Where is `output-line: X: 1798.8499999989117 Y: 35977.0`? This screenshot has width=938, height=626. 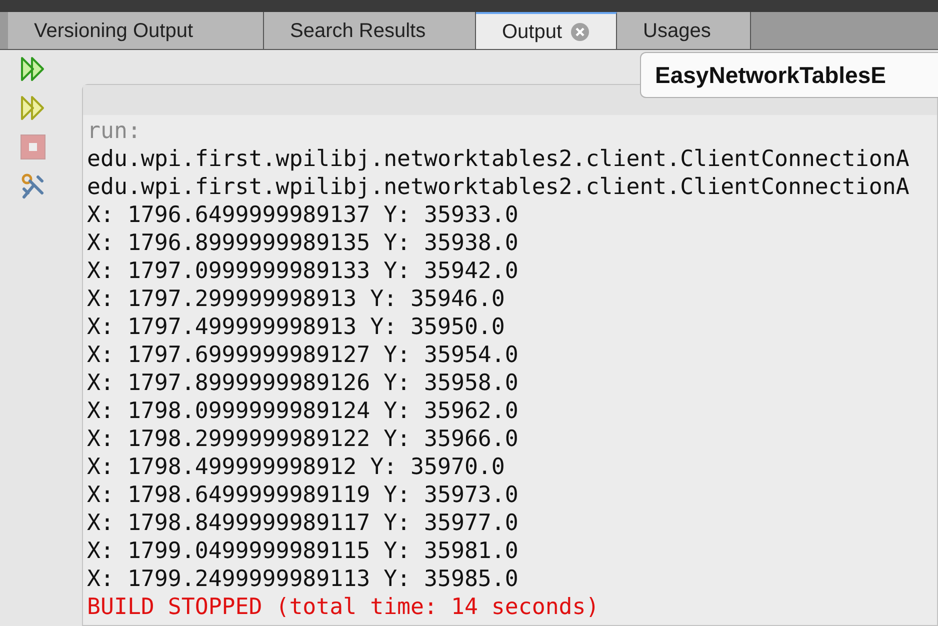
output-line: X: 1798.8499999989117 Y: 35977.0 is located at coordinates (302, 523).